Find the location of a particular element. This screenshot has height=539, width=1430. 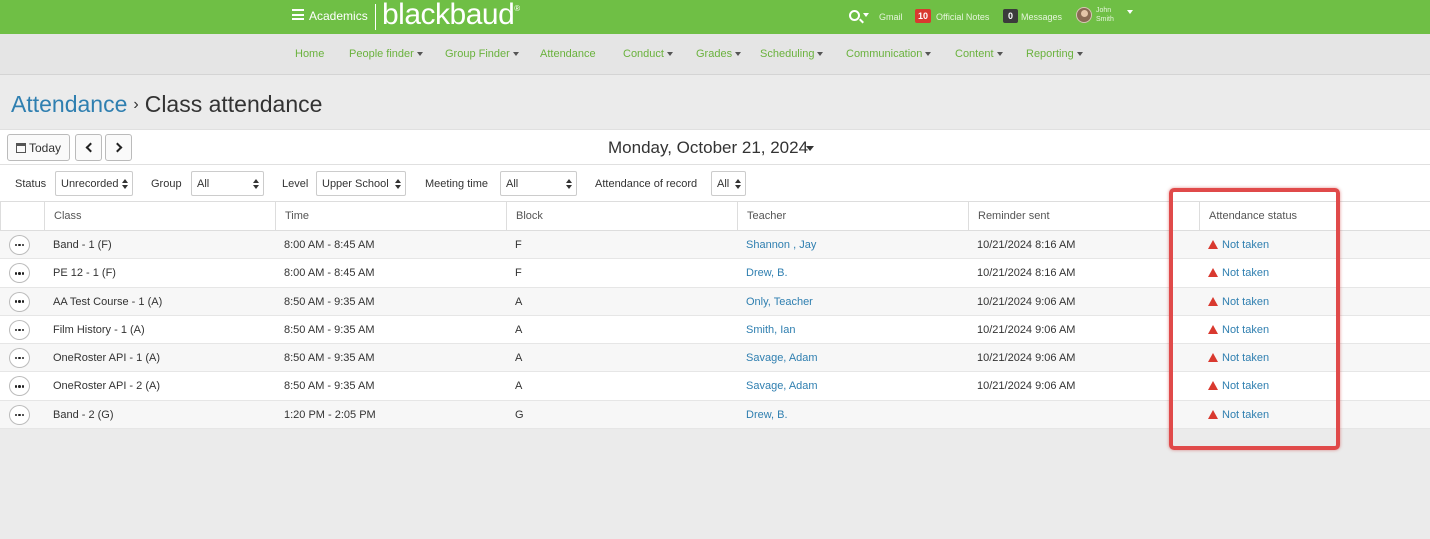

nav-reporting: Reporting is located at coordinates (1054, 54).